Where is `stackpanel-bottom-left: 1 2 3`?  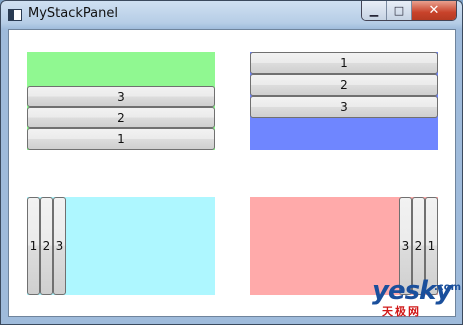
stackpanel-bottom-left: 1 2 3 is located at coordinates (121, 246).